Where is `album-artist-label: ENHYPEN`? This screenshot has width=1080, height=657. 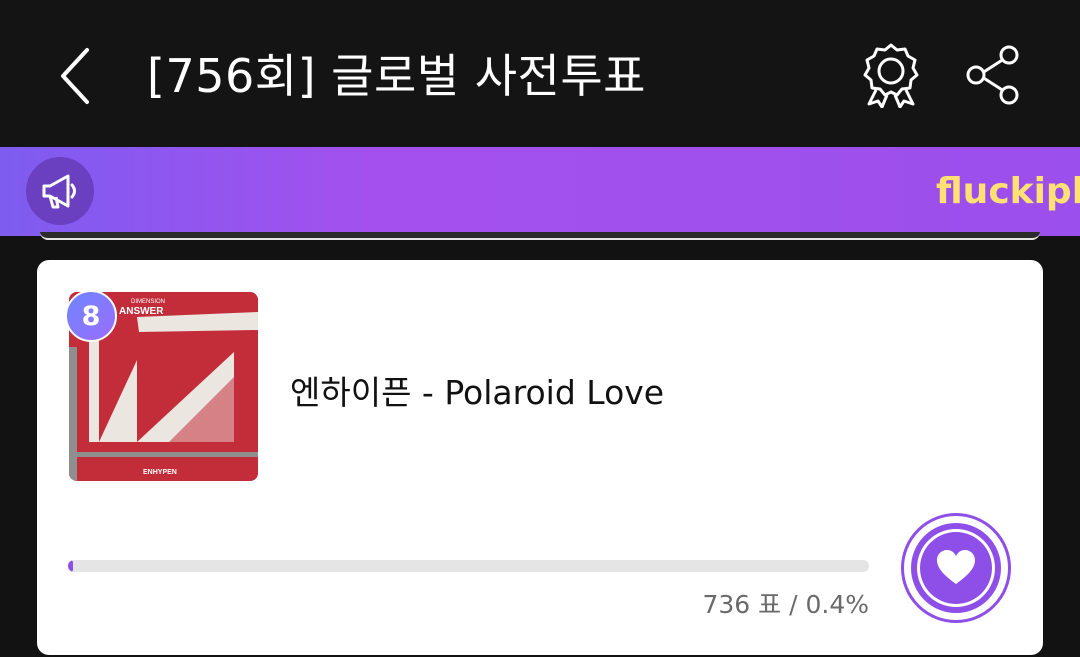 album-artist-label: ENHYPEN is located at coordinates (160, 472).